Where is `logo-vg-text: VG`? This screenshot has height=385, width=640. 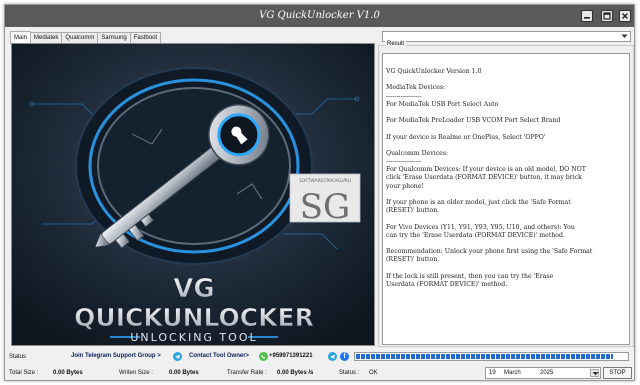
logo-vg-text: VG is located at coordinates (193, 289).